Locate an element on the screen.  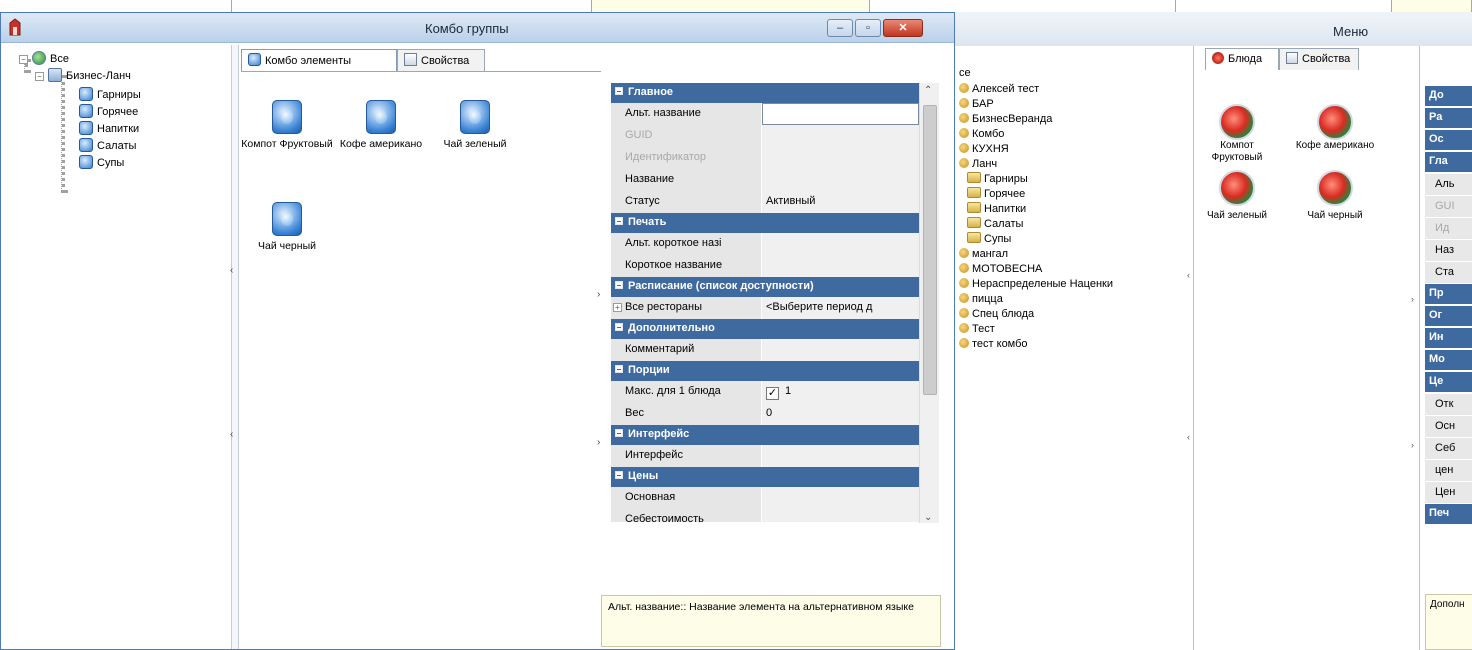
menu-tree-item: МОТОВЕСНА is located at coordinates (1000, 269).